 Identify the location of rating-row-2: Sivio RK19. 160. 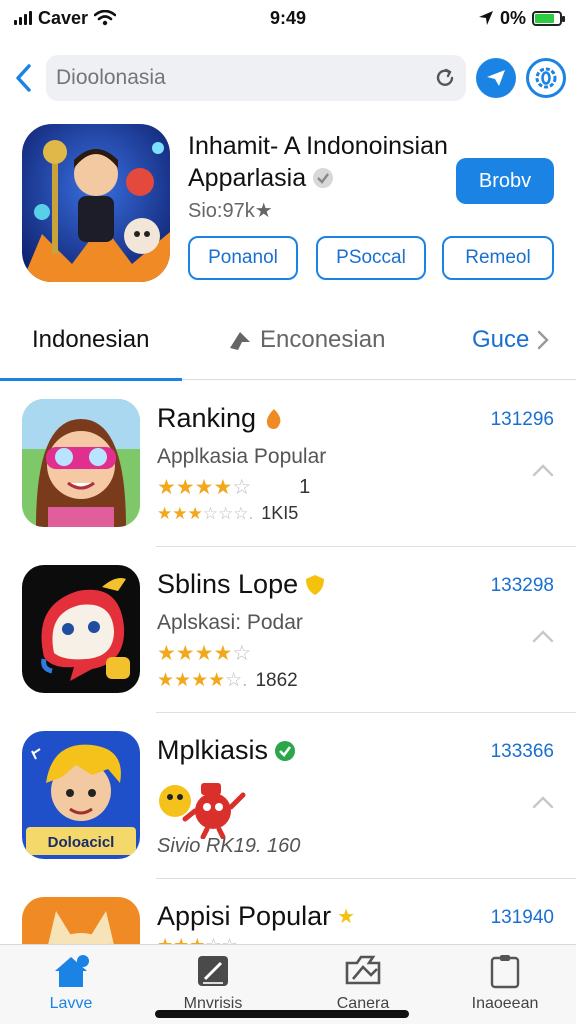
(228, 846).